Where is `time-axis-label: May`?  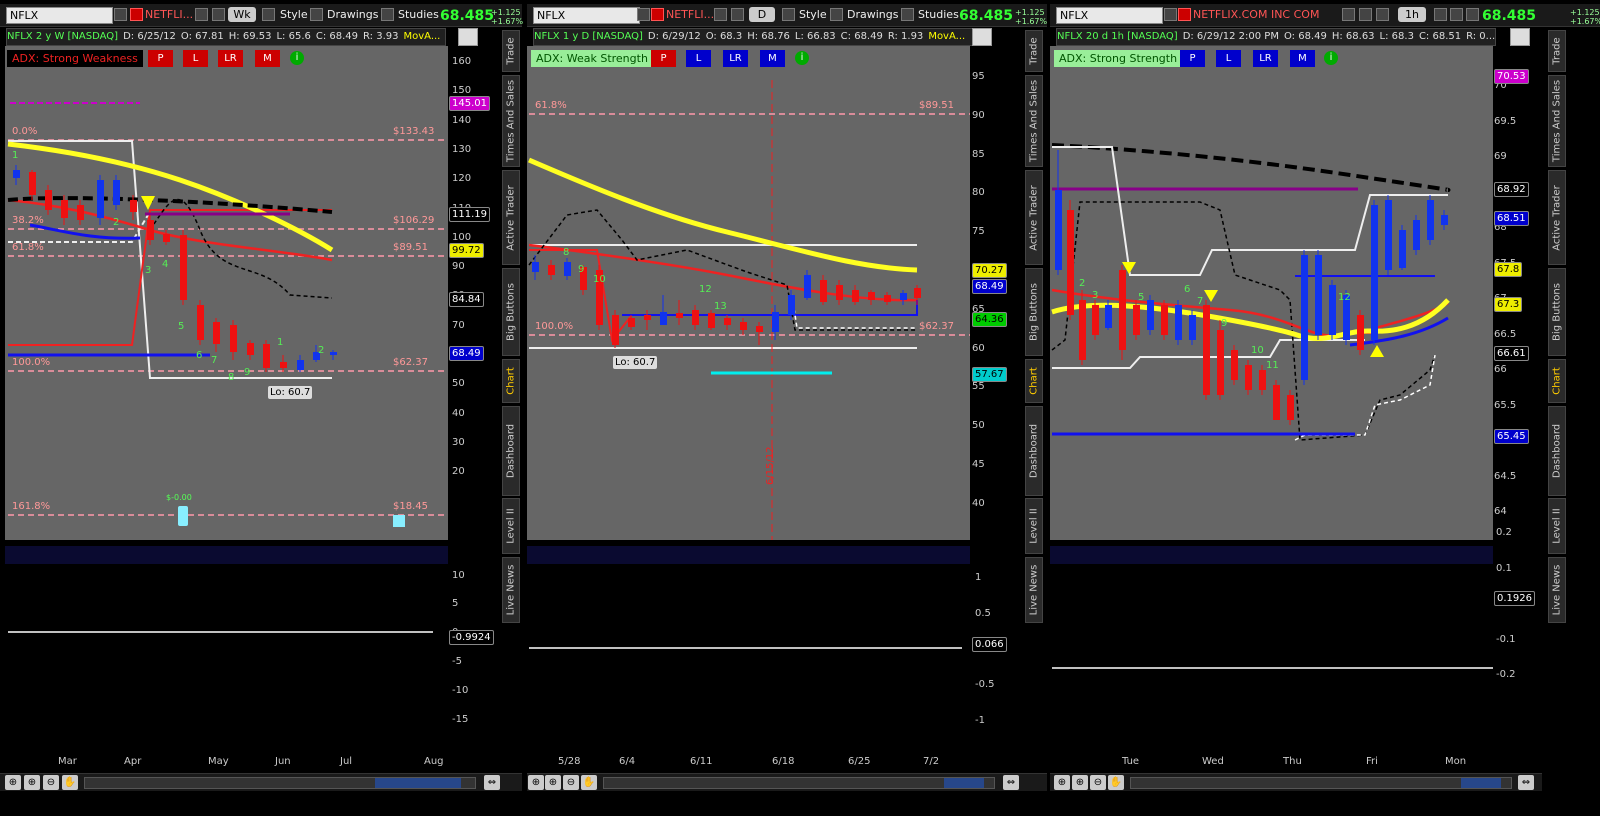 time-axis-label: May is located at coordinates (218, 761).